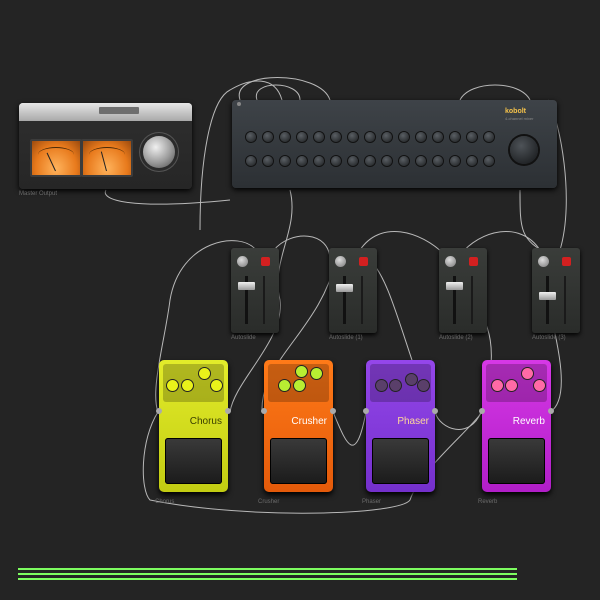 The image size is (600, 600). Describe the element at coordinates (497, 385) in the screenshot. I see `size-knob` at that location.